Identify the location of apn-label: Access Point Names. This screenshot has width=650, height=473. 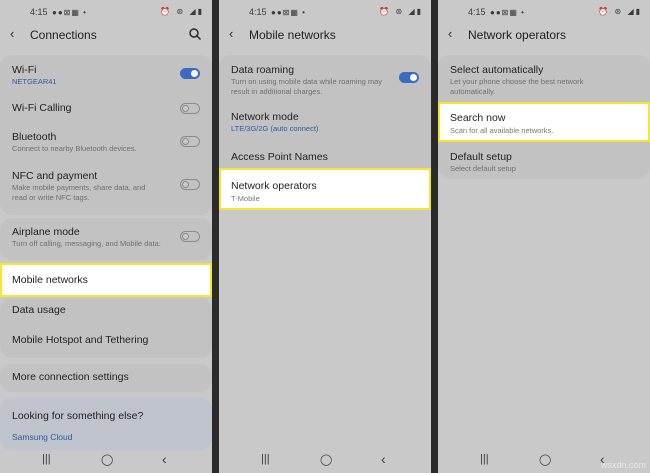
(279, 157).